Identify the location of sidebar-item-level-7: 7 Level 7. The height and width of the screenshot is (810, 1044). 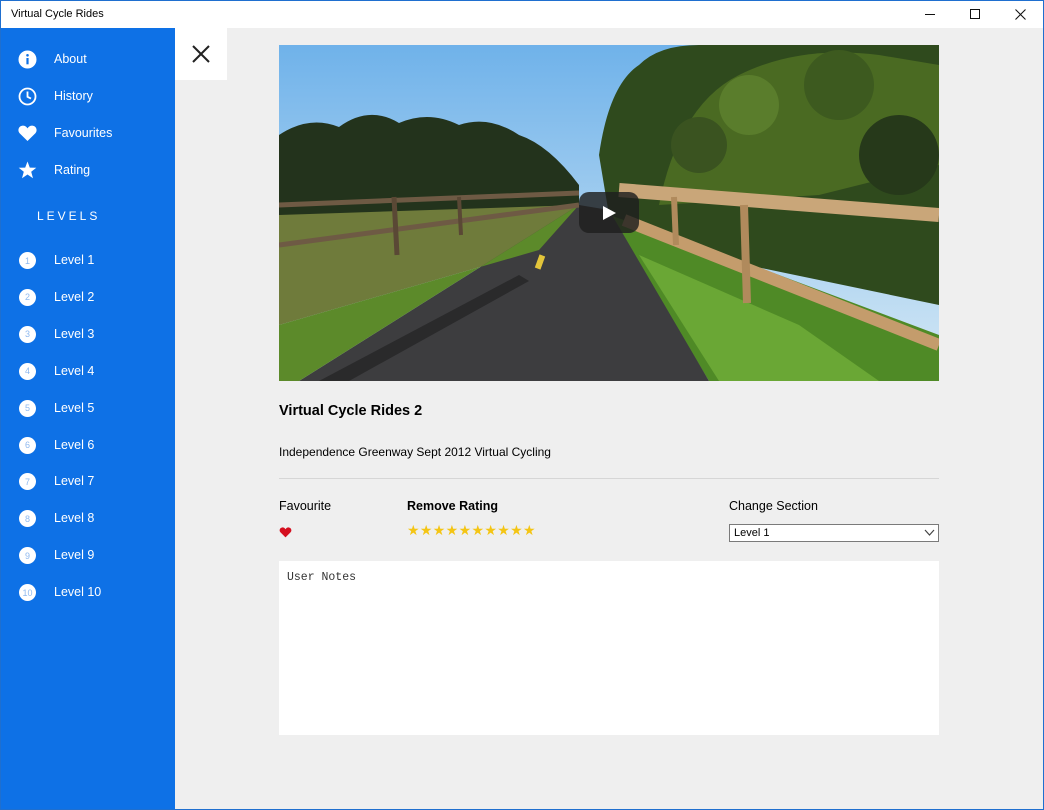
(88, 481).